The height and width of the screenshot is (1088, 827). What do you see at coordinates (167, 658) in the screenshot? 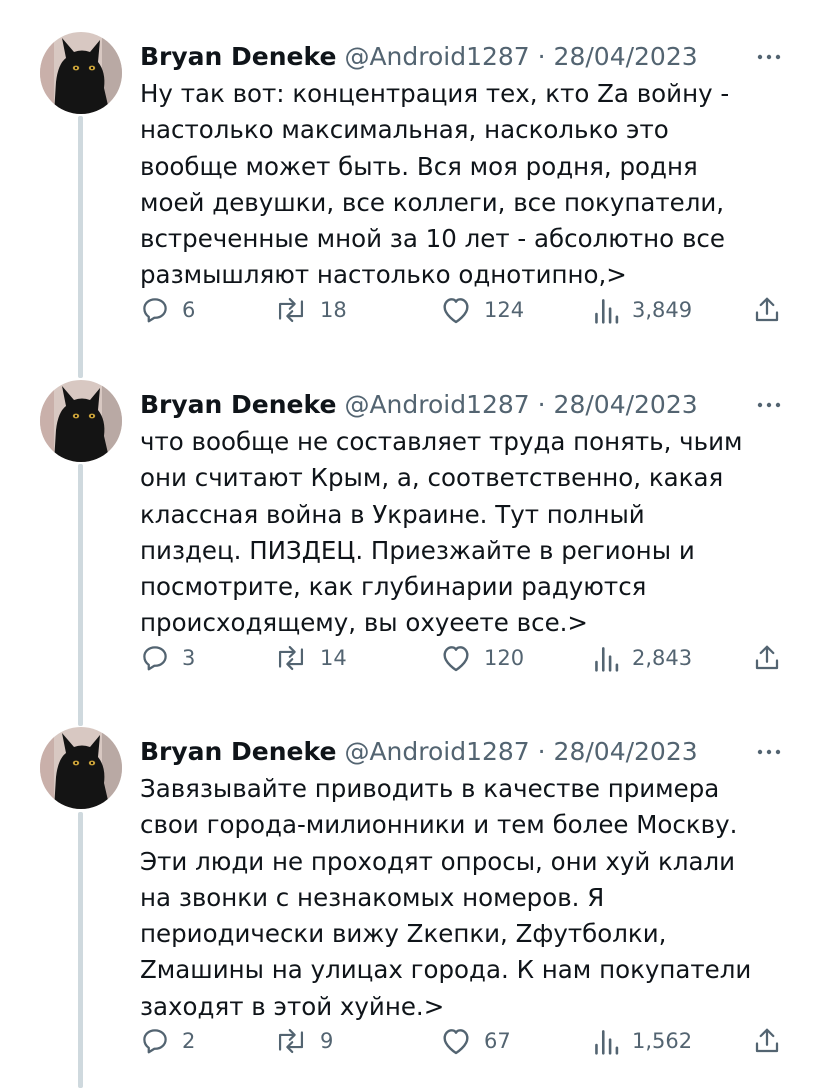
I see `reply-button: 3` at bounding box center [167, 658].